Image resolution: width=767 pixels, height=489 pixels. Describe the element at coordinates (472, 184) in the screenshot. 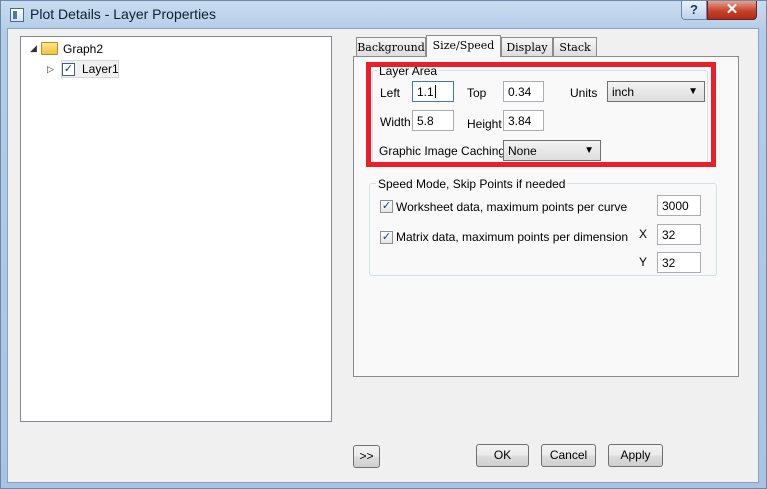

I see `speed-mode-legend: Speed Mode, Skip Points if needed` at that location.